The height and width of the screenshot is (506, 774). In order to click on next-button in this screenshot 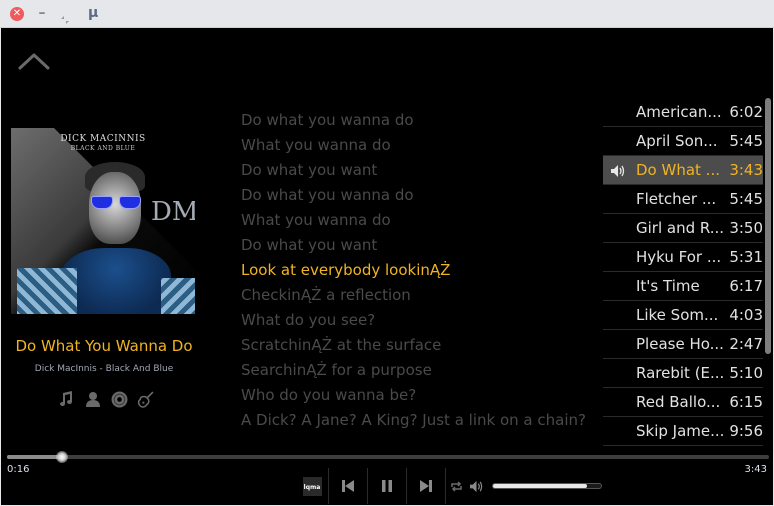, I will do `click(426, 486)`.